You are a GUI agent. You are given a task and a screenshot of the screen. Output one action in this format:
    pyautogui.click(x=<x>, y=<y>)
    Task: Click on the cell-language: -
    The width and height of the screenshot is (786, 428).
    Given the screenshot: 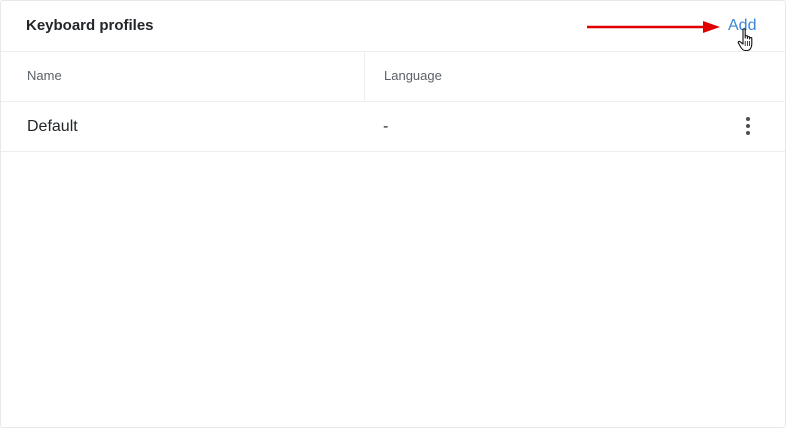 What is the action you would take?
    pyautogui.click(x=386, y=126)
    